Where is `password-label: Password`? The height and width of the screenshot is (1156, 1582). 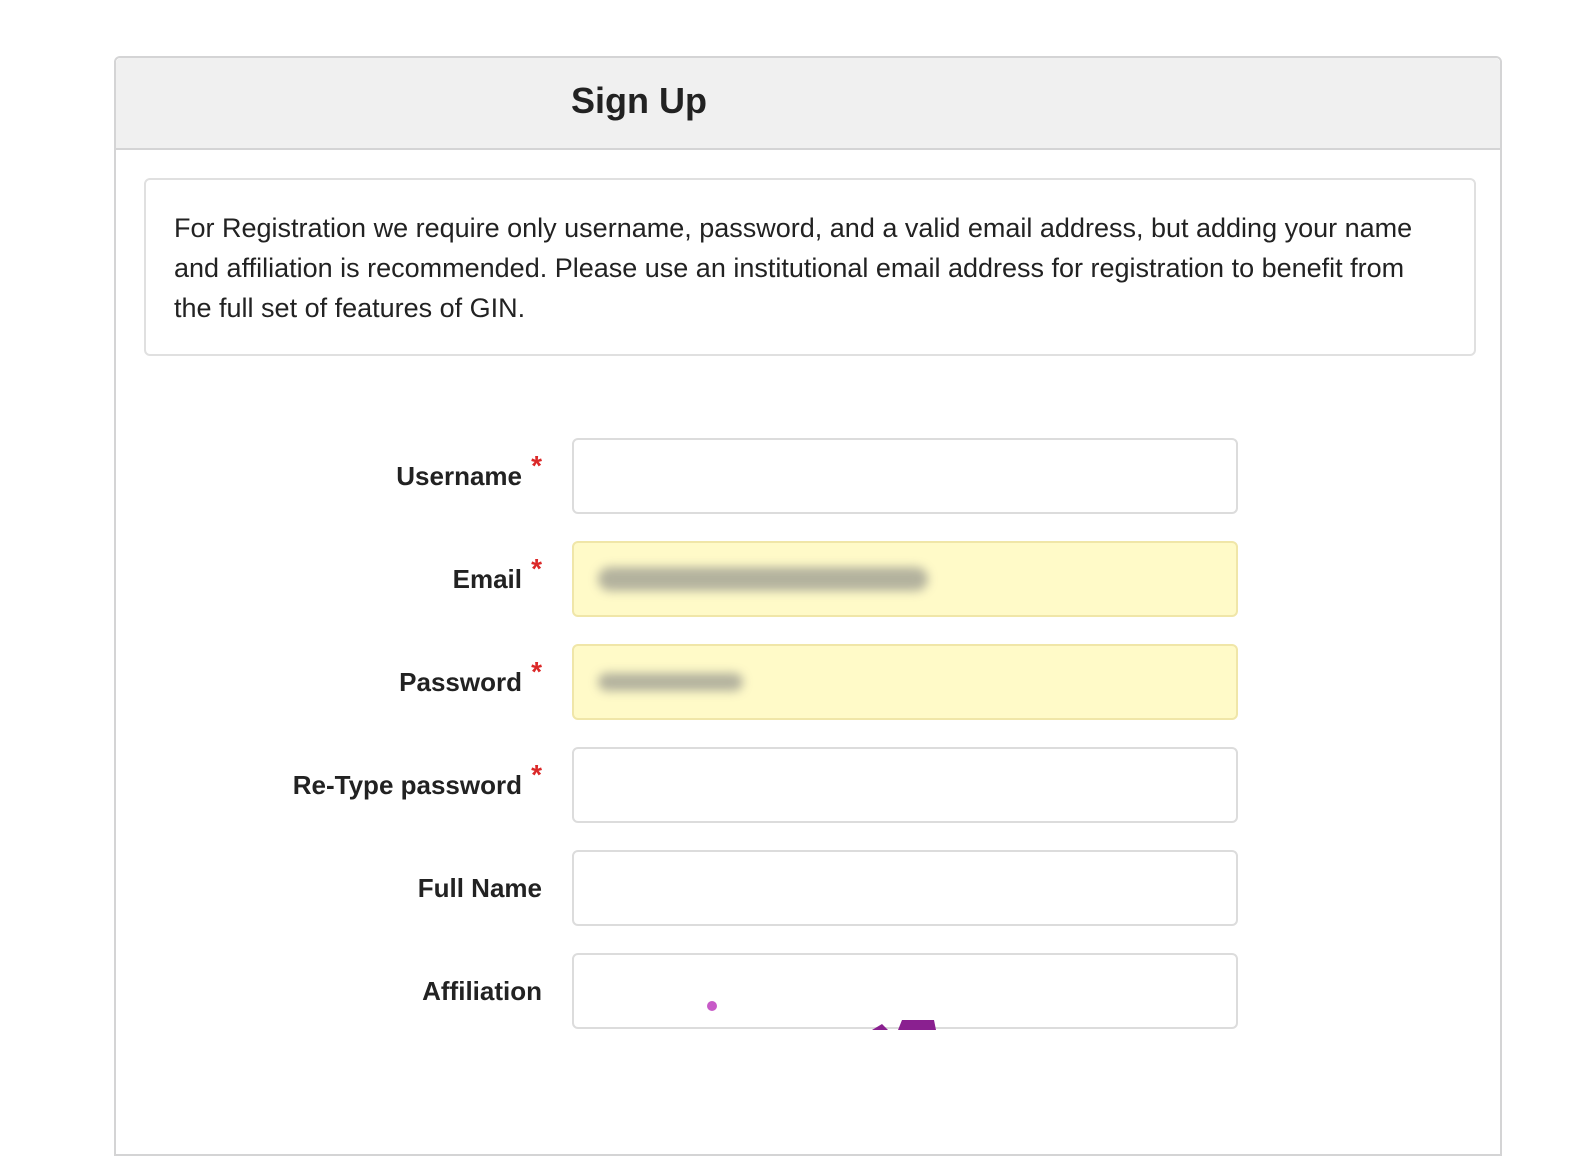 password-label: Password is located at coordinates (460, 682).